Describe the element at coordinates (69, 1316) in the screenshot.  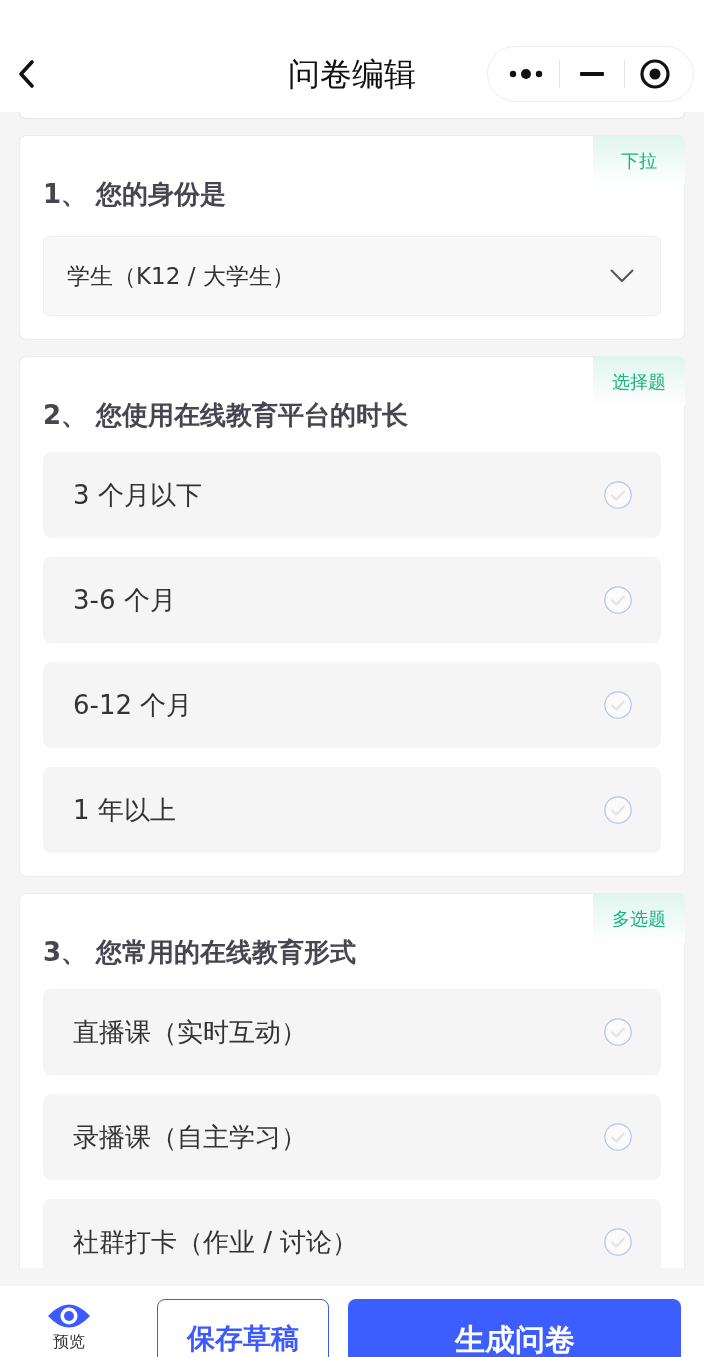
I see `eye-icon` at that location.